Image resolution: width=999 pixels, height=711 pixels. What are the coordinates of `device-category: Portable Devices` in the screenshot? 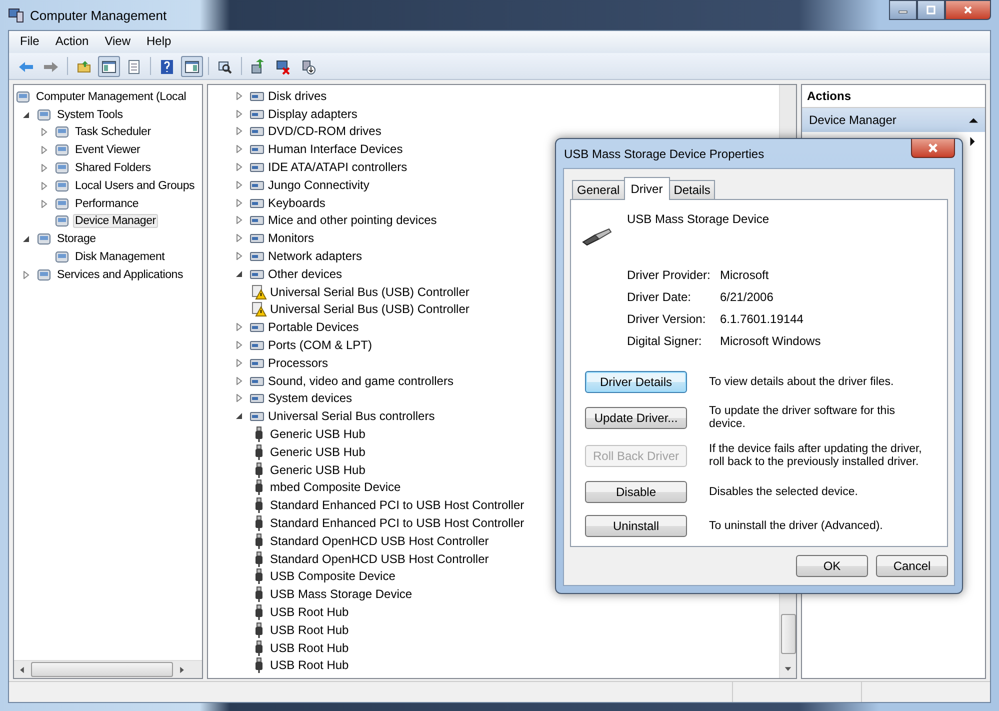 It's located at (313, 327).